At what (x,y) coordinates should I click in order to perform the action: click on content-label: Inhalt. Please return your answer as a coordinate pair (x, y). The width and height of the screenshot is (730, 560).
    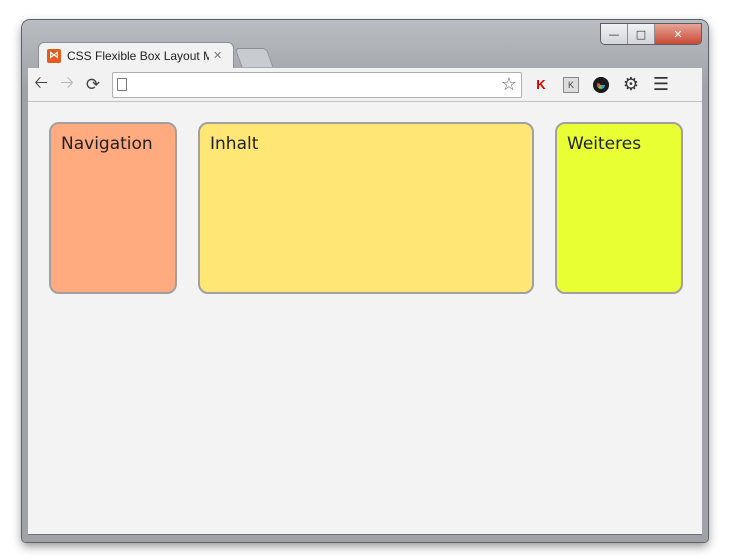
    Looking at the image, I should click on (234, 144).